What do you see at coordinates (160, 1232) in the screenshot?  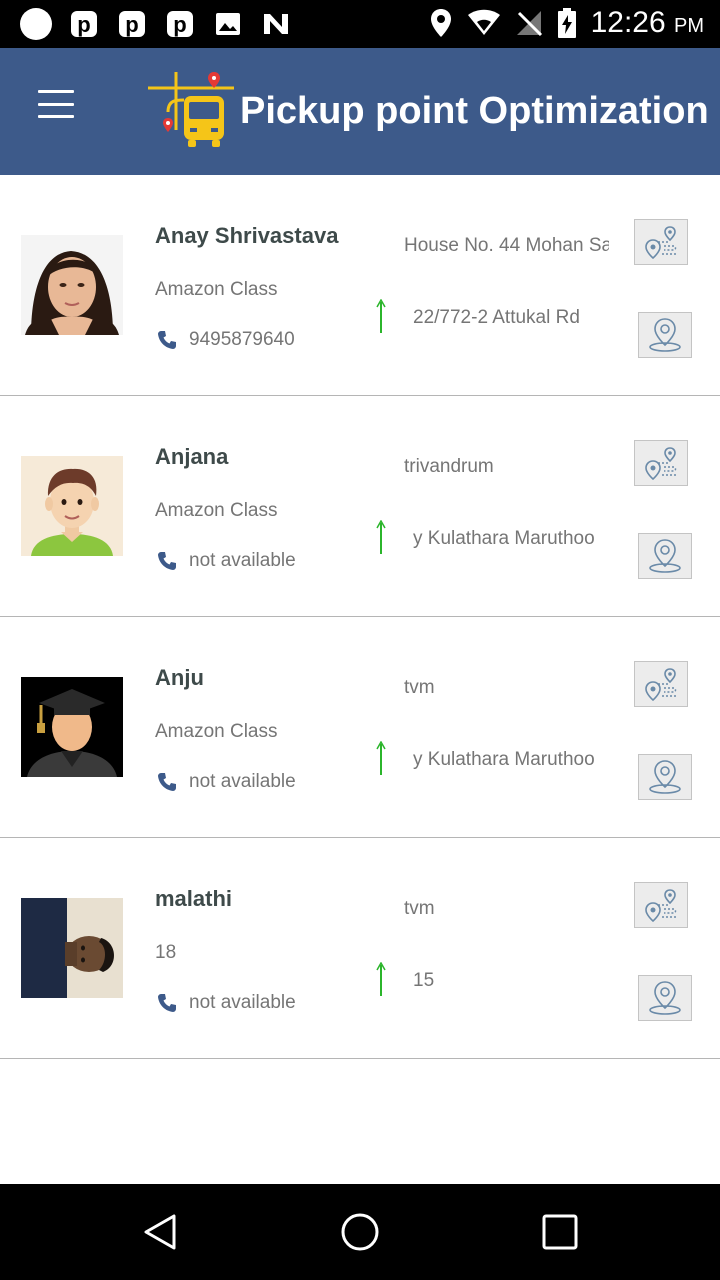 I see `back-icon` at bounding box center [160, 1232].